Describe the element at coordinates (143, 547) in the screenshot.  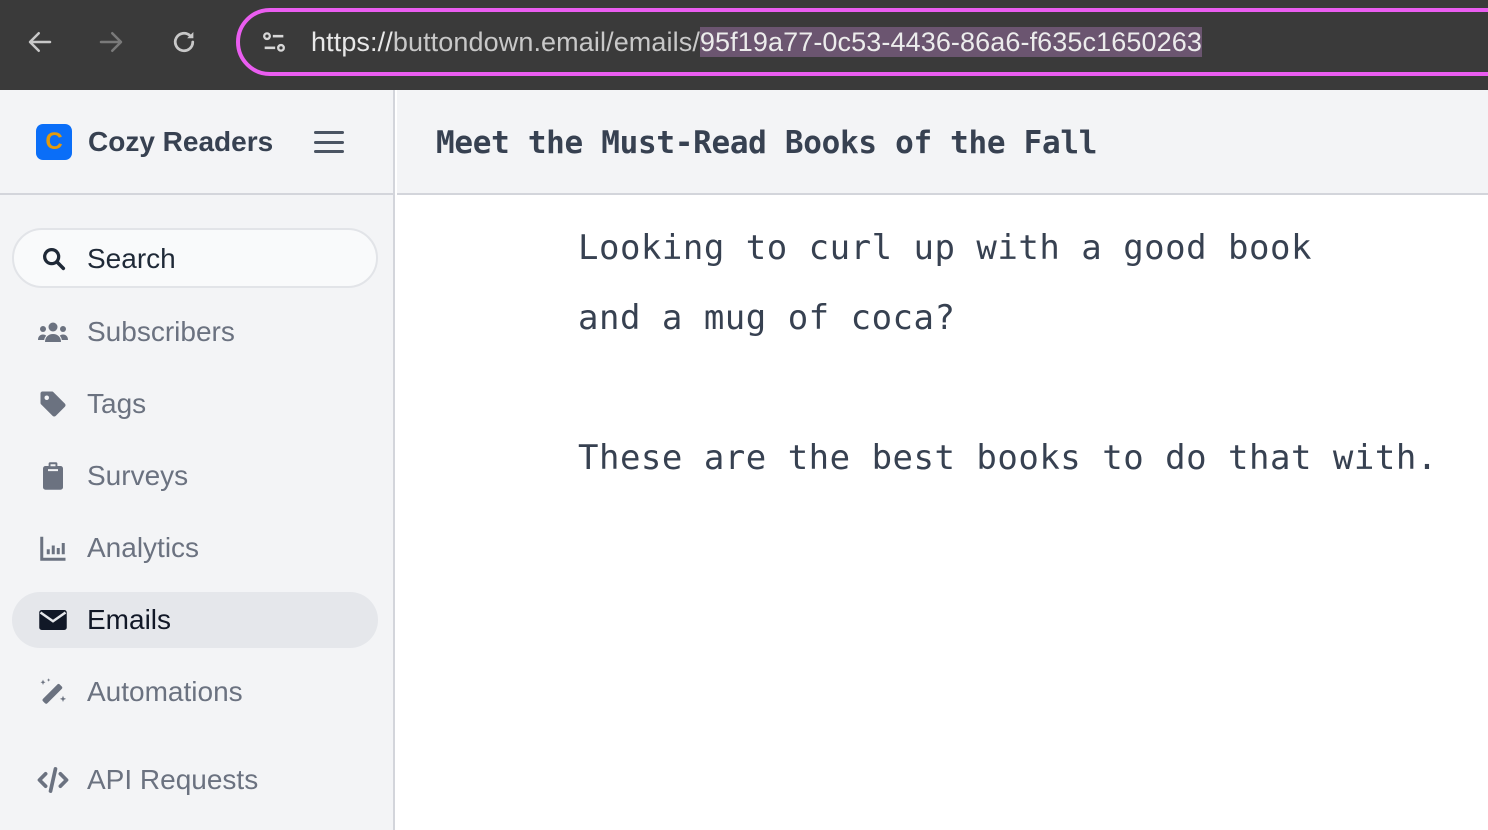
I see `sidebar-item-label: Analytics` at that location.